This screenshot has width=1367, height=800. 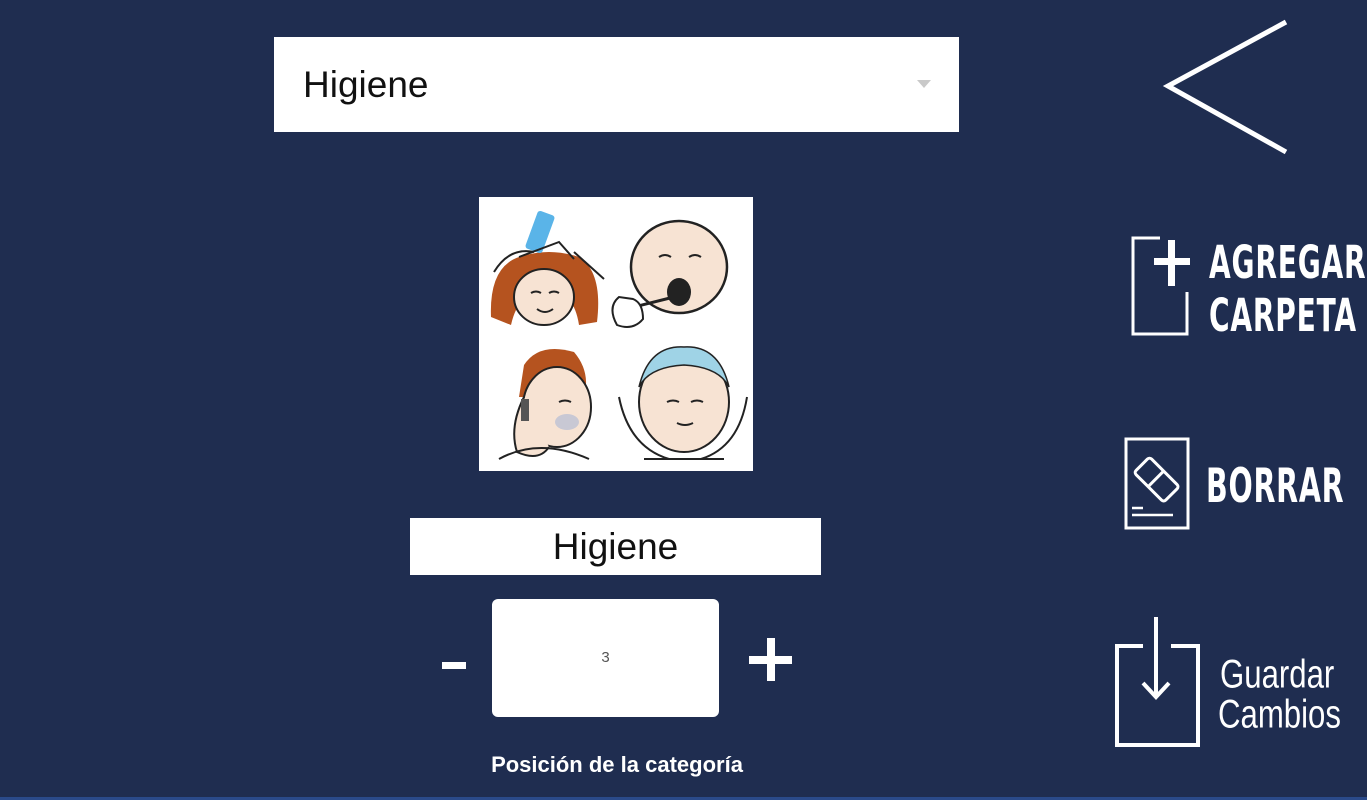 I want to click on shaving-icon, so click(x=545, y=404).